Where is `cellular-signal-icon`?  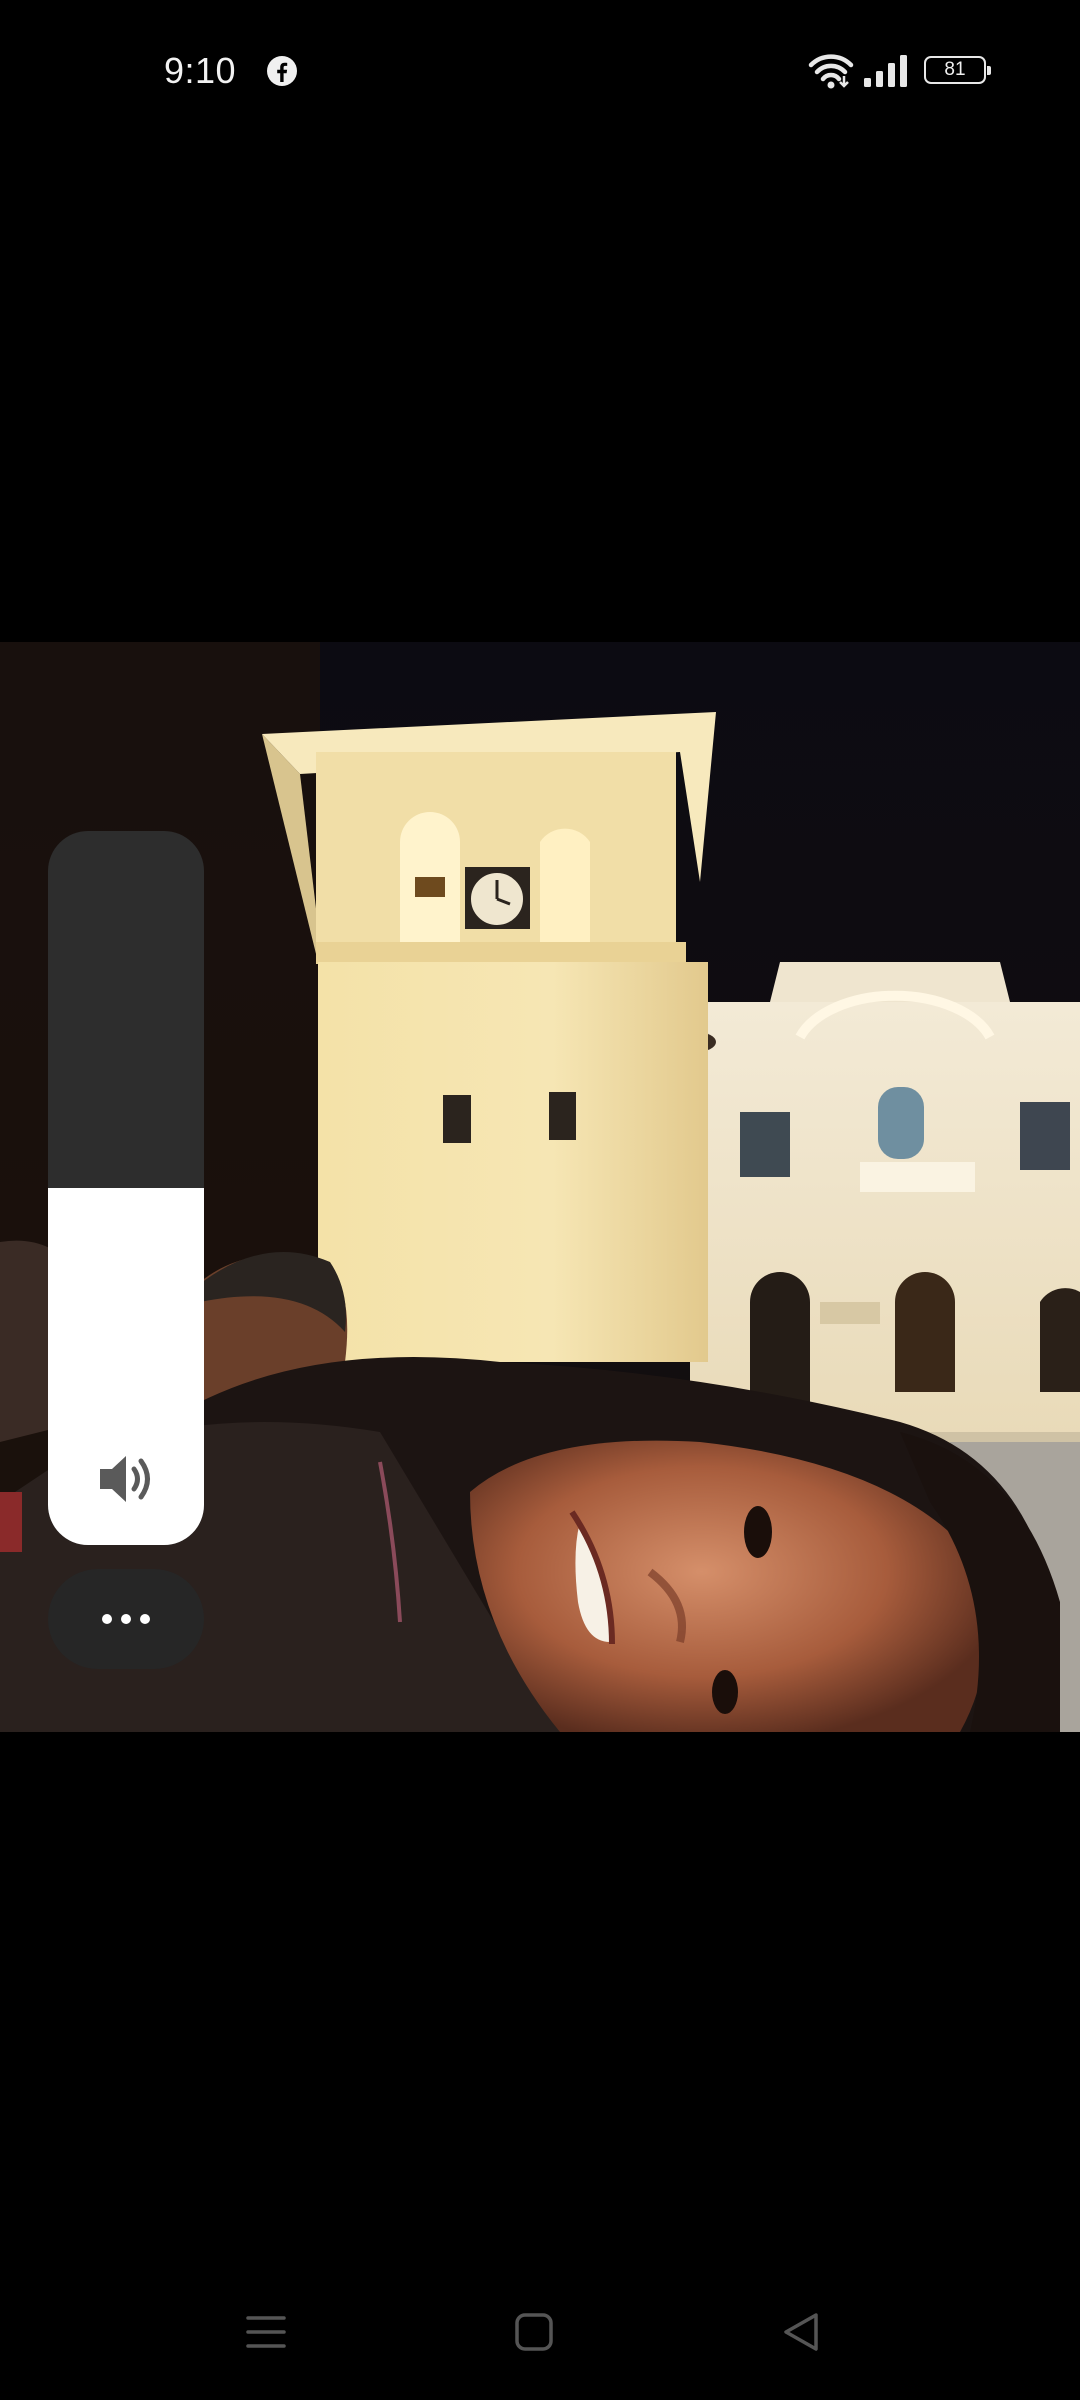
cellular-signal-icon is located at coordinates (885, 71).